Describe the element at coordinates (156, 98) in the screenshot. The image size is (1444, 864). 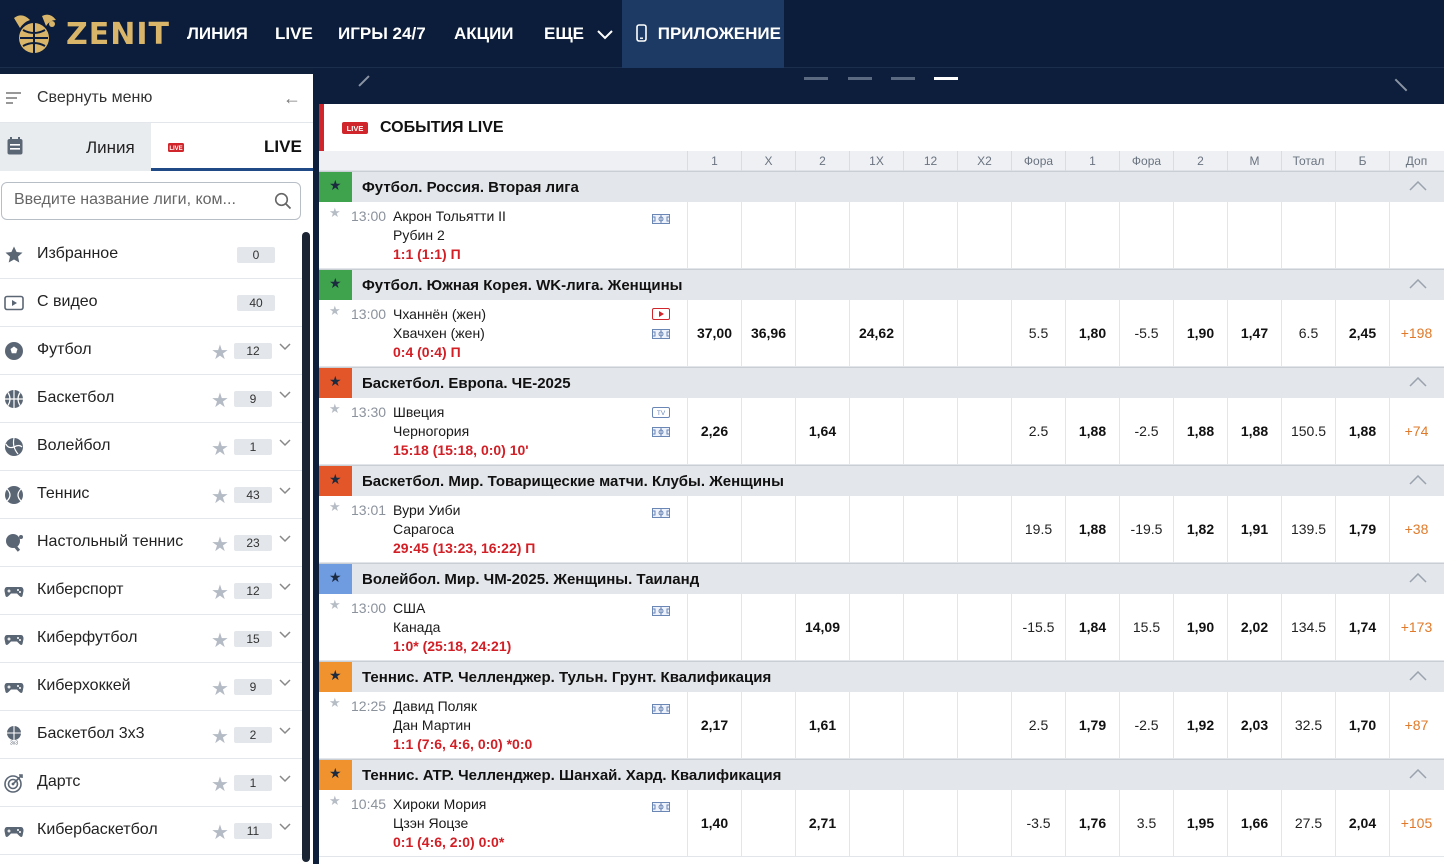
I see `collapse-menu-row: Свернуть меню ←` at that location.